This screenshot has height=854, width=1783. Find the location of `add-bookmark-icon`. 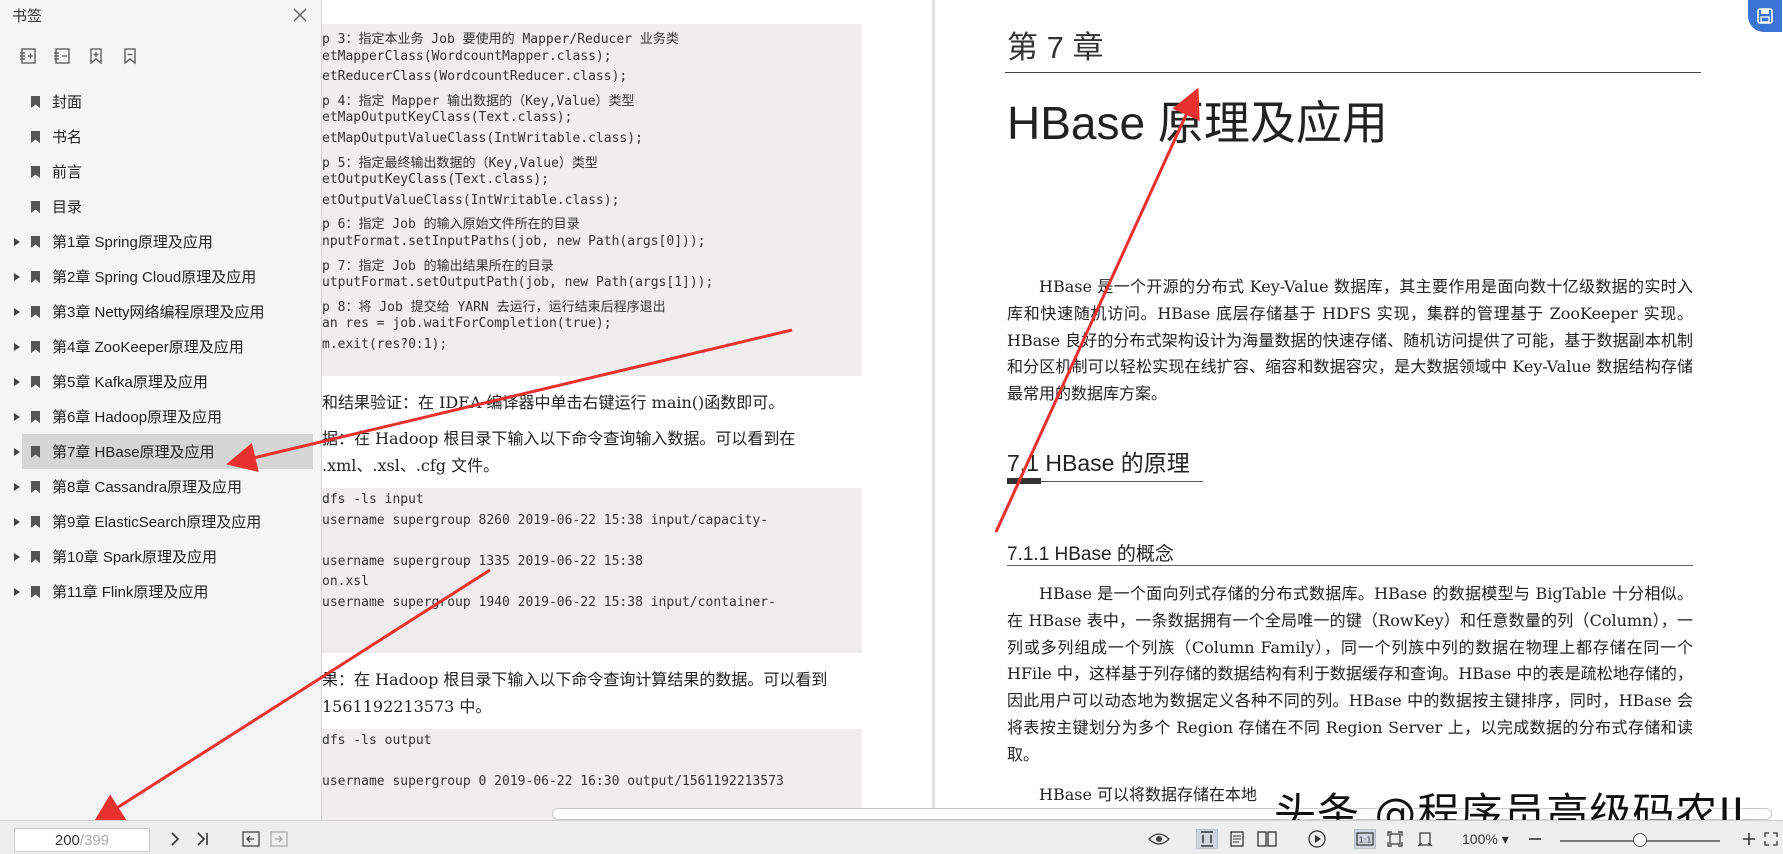

add-bookmark-icon is located at coordinates (96, 56).